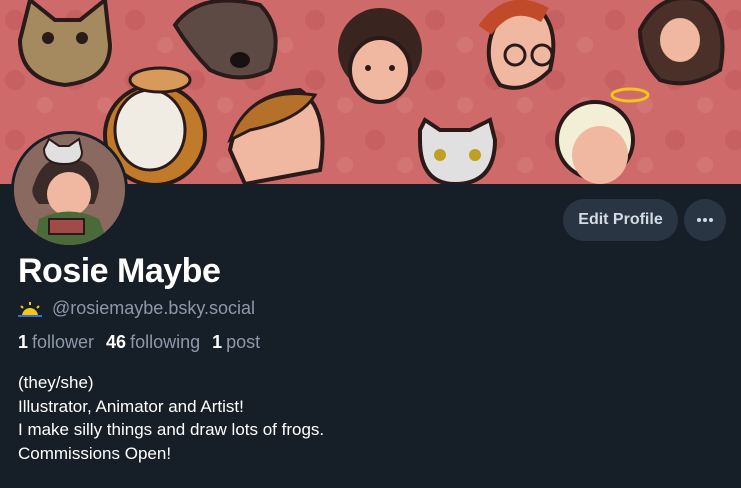  I want to click on bio-line: Commissions Open!, so click(95, 453).